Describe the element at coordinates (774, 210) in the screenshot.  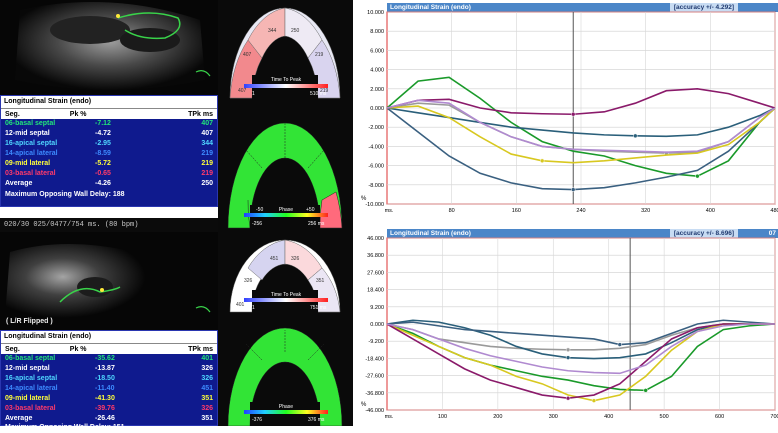
I see `x-tick-label: 480` at that location.